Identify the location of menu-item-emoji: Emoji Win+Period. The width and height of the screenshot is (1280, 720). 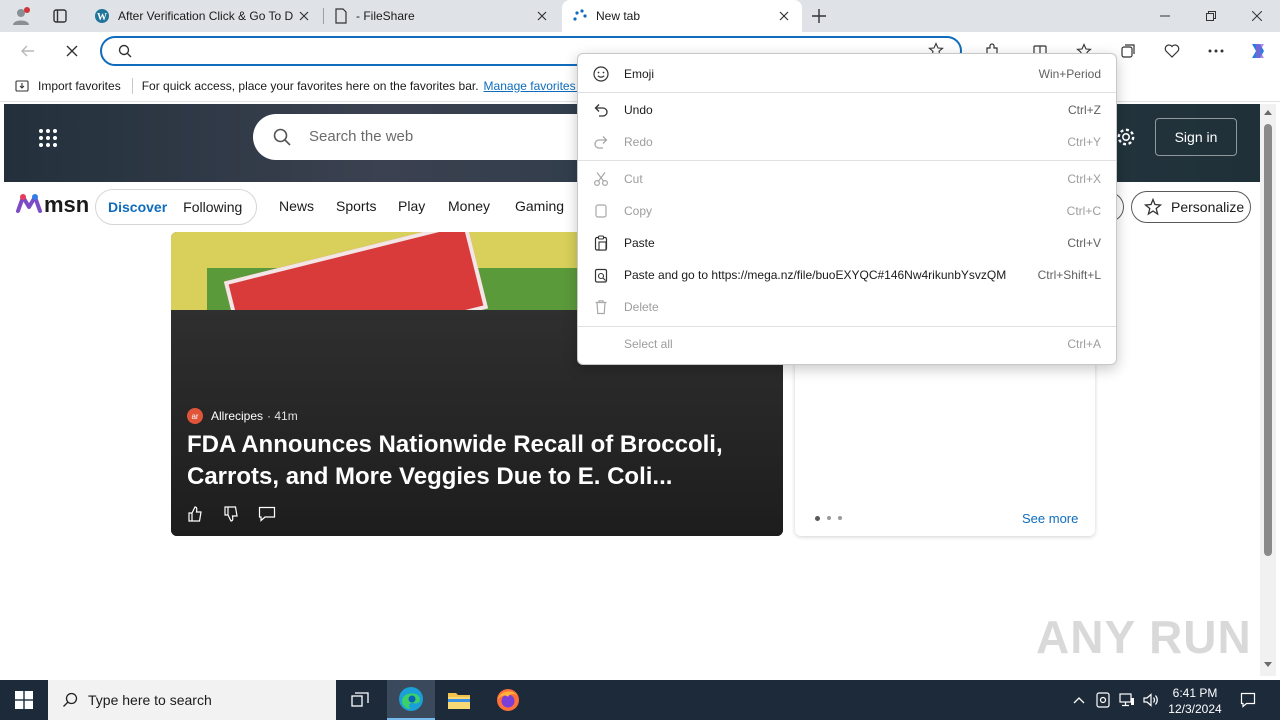
(847, 74).